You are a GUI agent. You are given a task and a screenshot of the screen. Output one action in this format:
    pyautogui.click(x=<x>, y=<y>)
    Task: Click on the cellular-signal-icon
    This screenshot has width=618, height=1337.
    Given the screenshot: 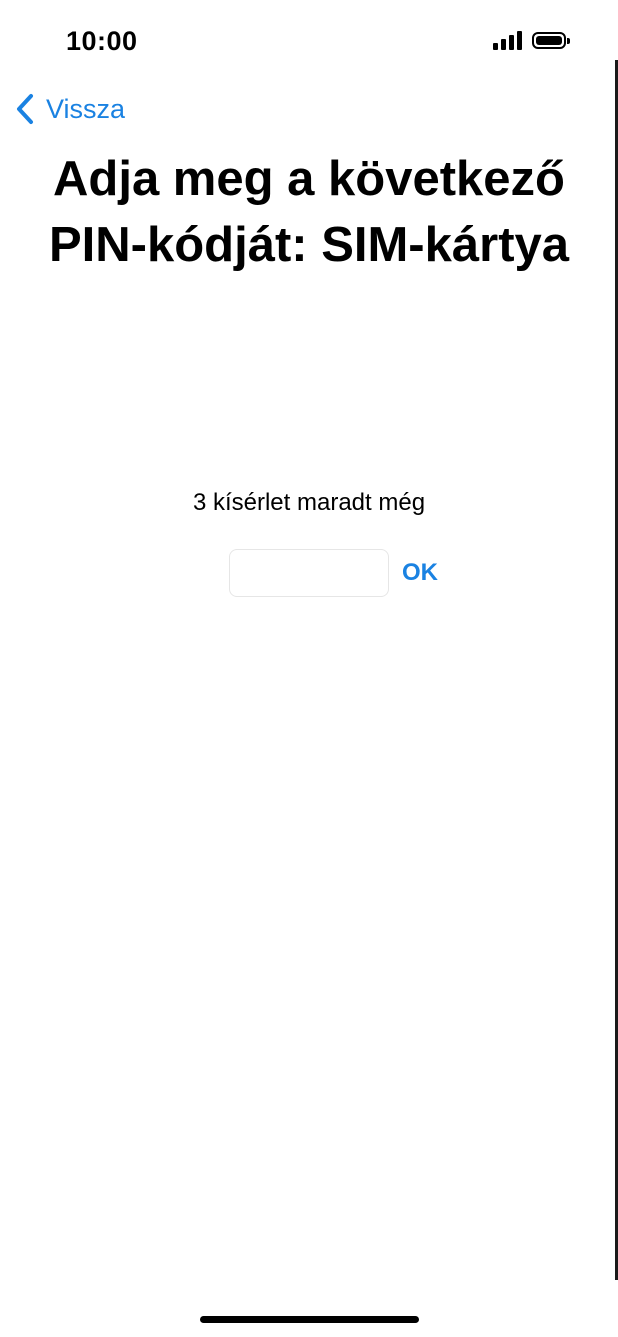 What is the action you would take?
    pyautogui.click(x=507, y=40)
    